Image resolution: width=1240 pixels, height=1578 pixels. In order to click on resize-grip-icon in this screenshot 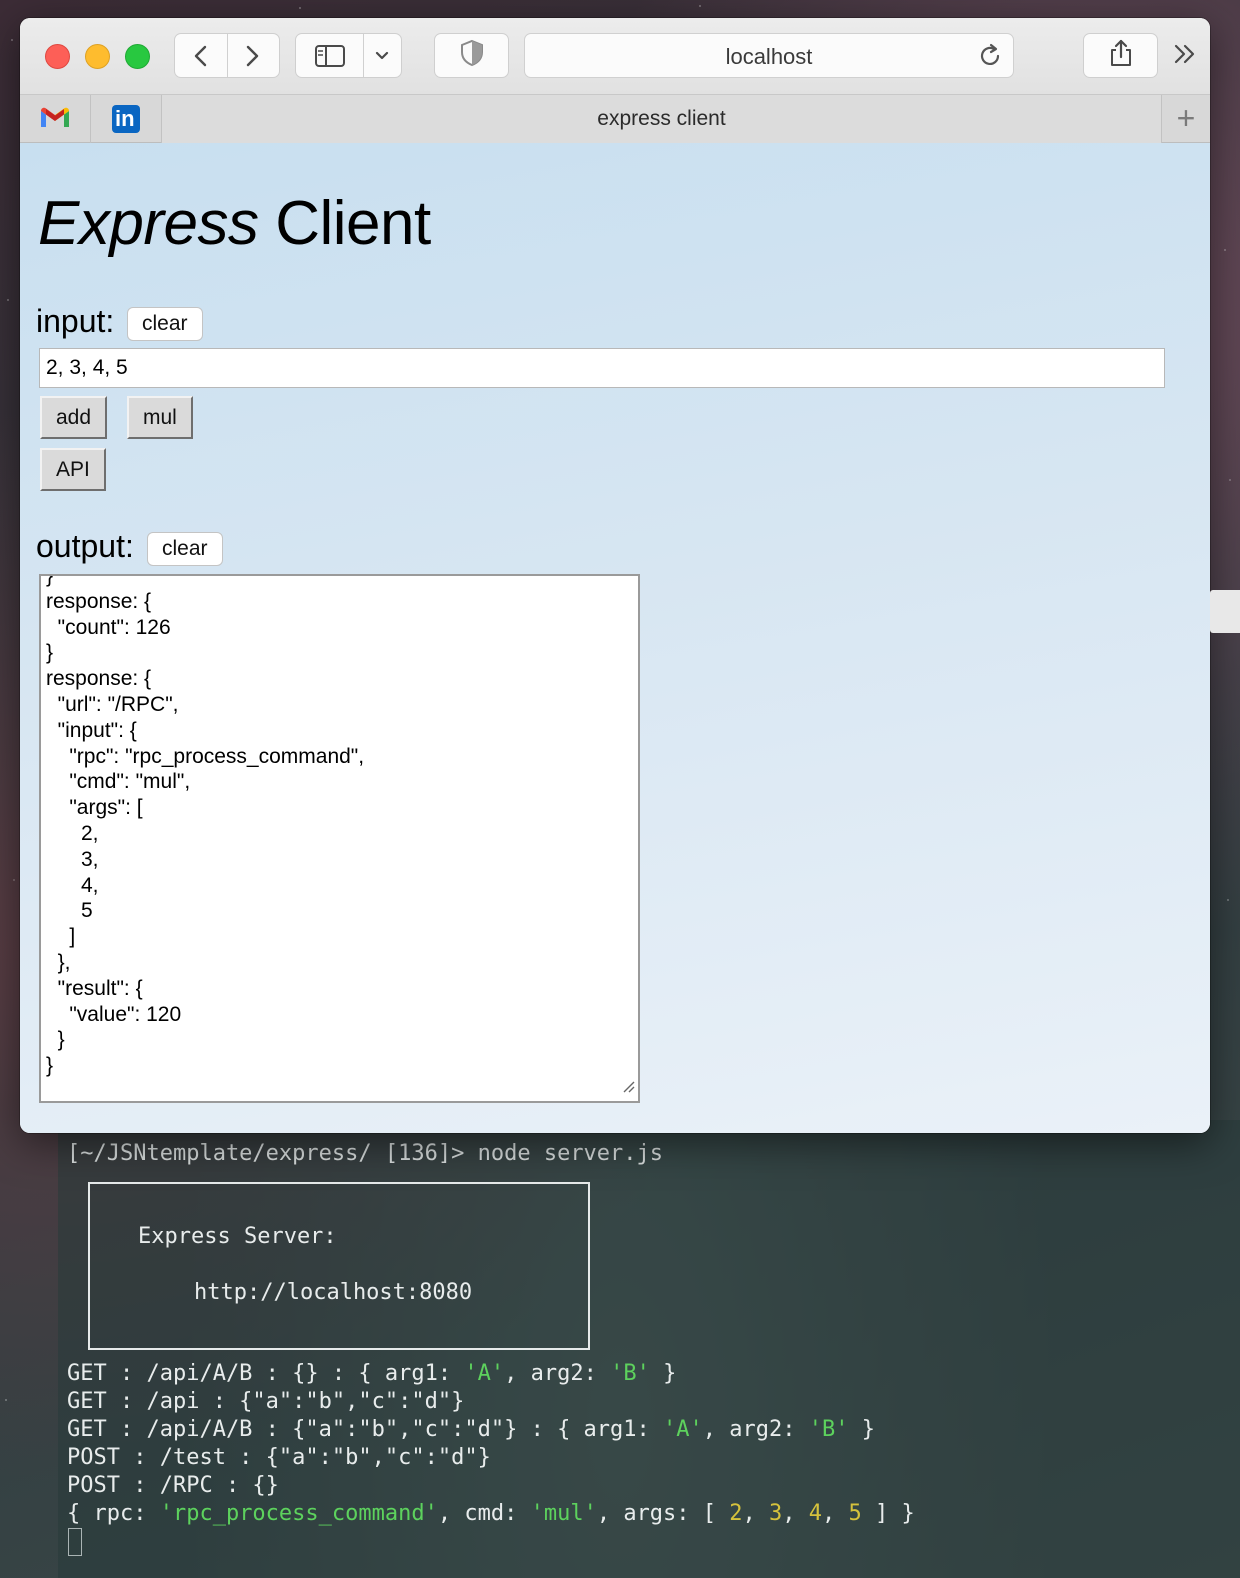, I will do `click(628, 1088)`.